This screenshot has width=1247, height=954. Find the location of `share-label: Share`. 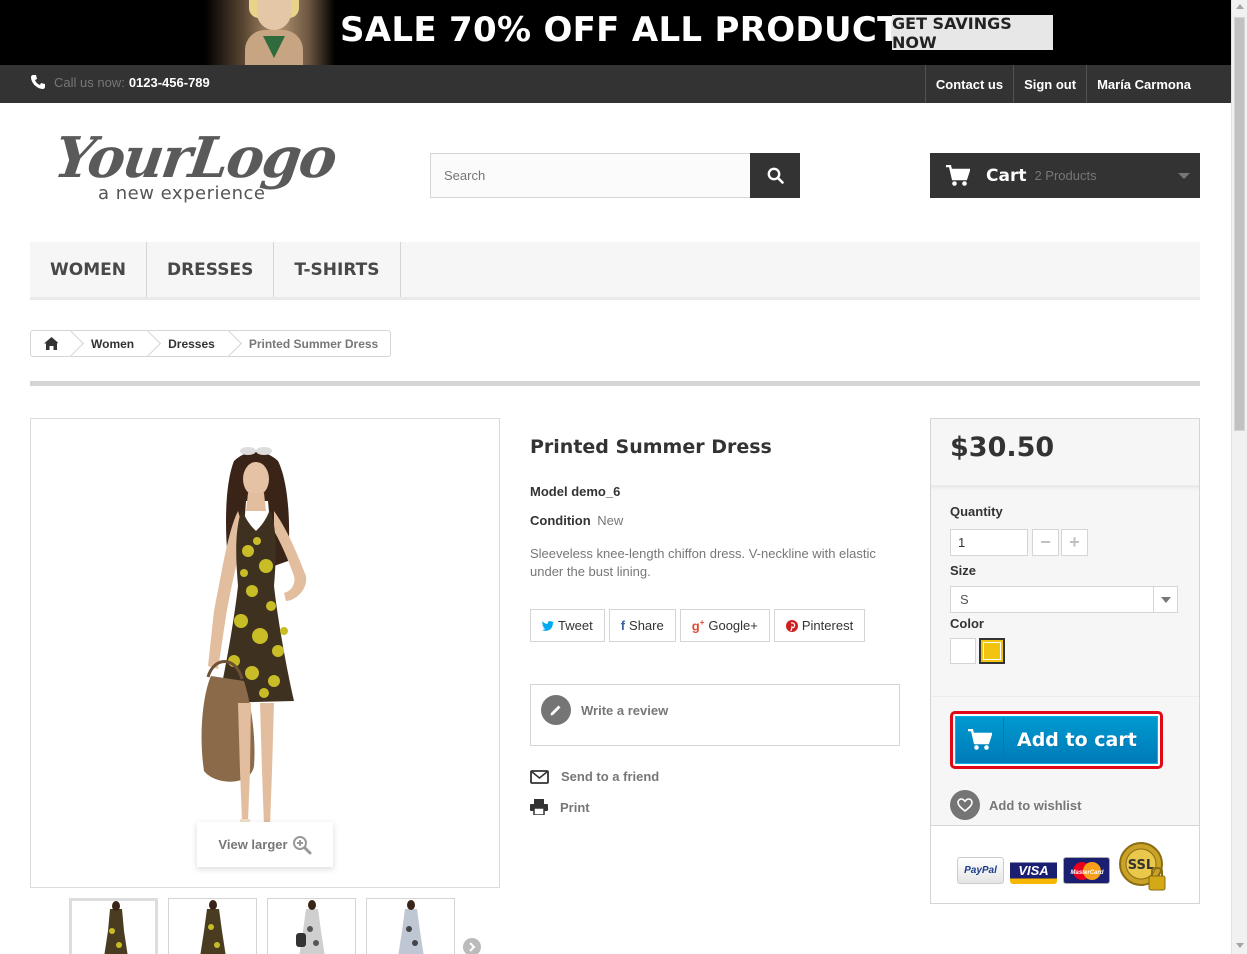

share-label: Share is located at coordinates (646, 625).